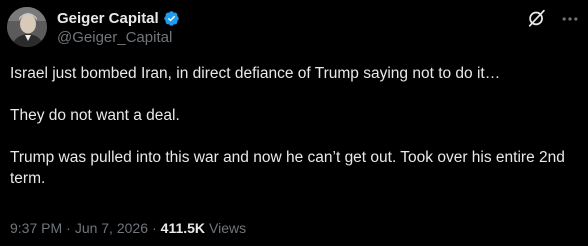  What do you see at coordinates (36, 228) in the screenshot?
I see `post-time: 9:37 PM` at bounding box center [36, 228].